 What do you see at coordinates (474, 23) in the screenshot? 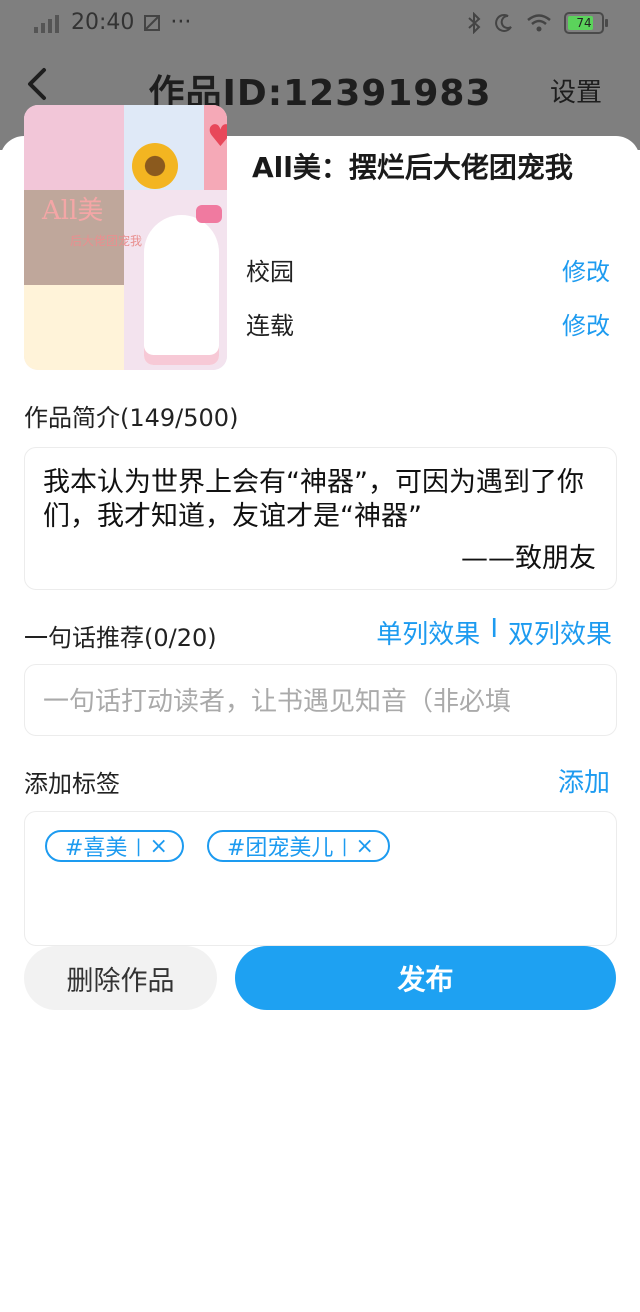
I see `bluetooth-icon` at bounding box center [474, 23].